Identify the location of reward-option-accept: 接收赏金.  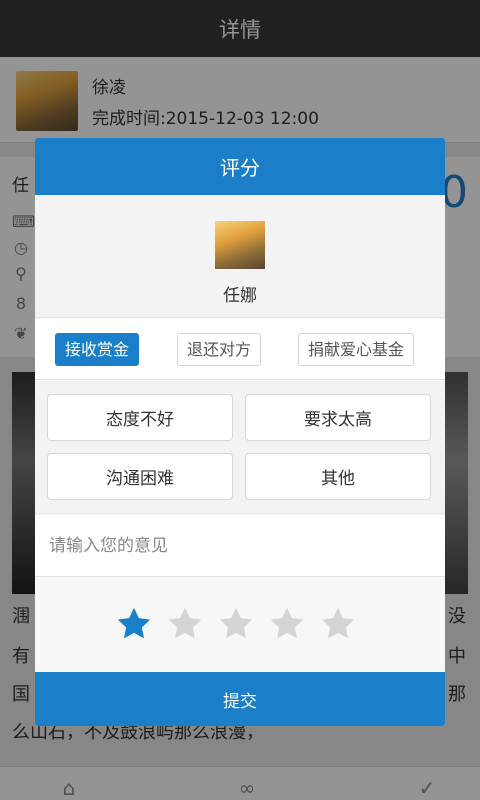
(97, 349).